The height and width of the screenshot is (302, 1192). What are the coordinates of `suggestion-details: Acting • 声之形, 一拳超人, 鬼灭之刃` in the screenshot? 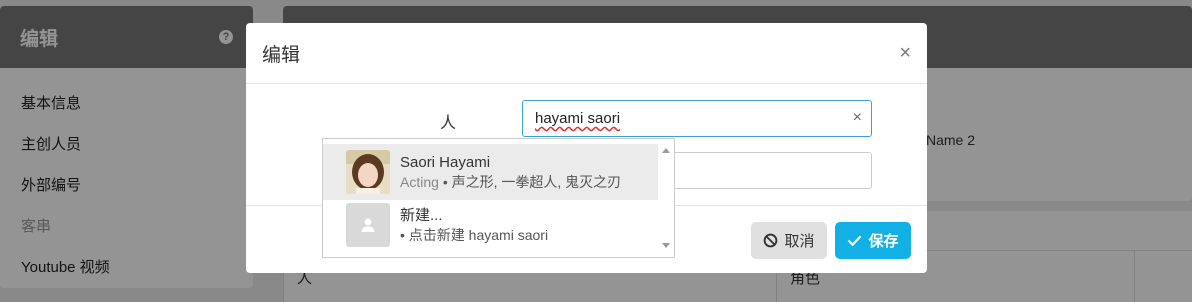 It's located at (511, 181).